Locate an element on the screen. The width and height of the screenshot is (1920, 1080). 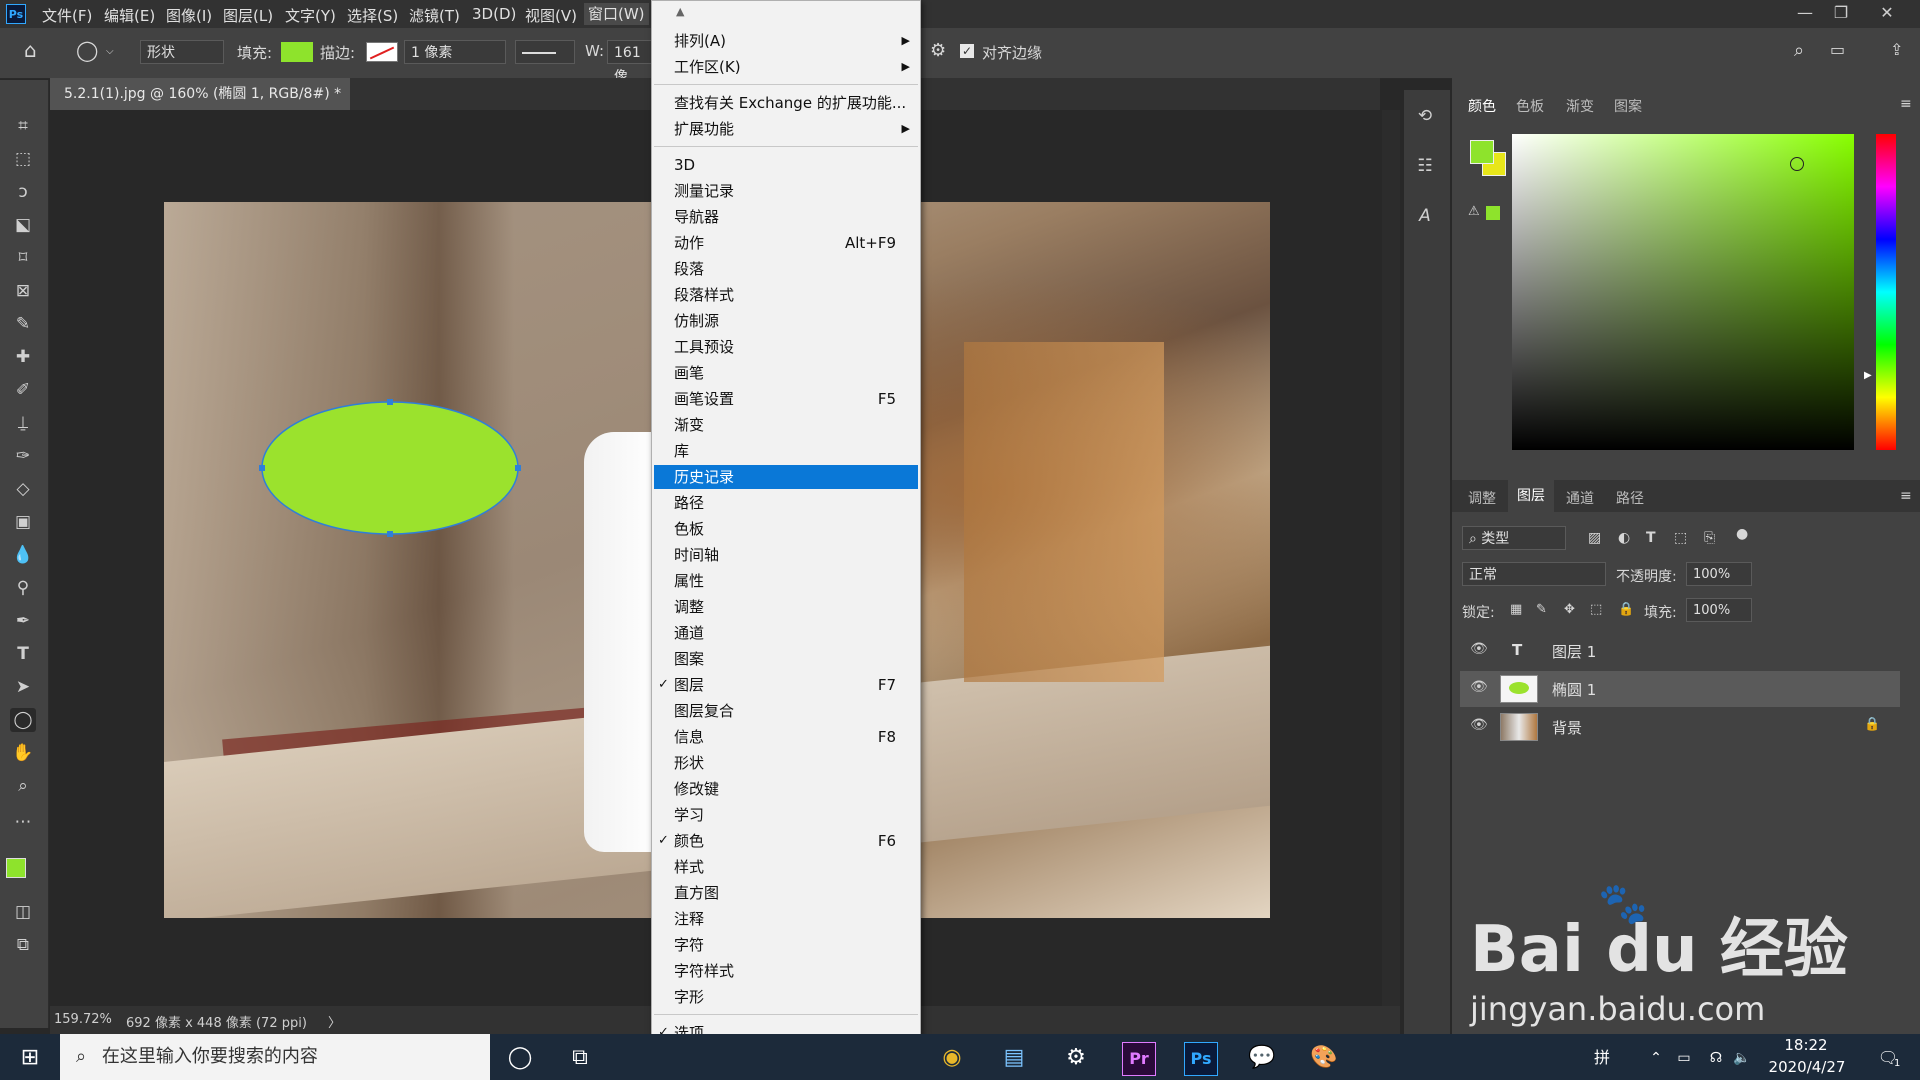
battery-icon: ▭ is located at coordinates (1684, 1058).